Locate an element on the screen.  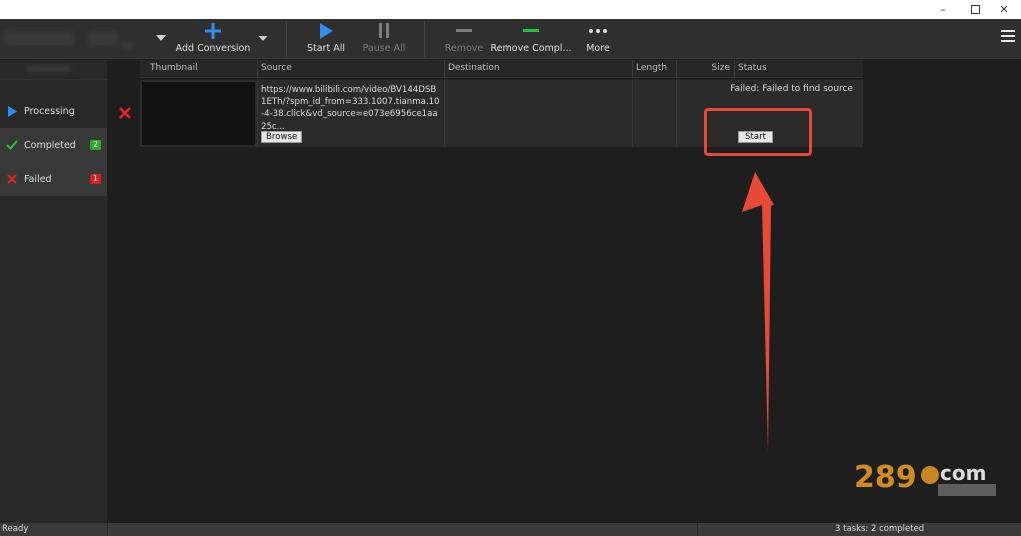
status-bar-right: 3 tasks: 2 completed is located at coordinates (880, 529).